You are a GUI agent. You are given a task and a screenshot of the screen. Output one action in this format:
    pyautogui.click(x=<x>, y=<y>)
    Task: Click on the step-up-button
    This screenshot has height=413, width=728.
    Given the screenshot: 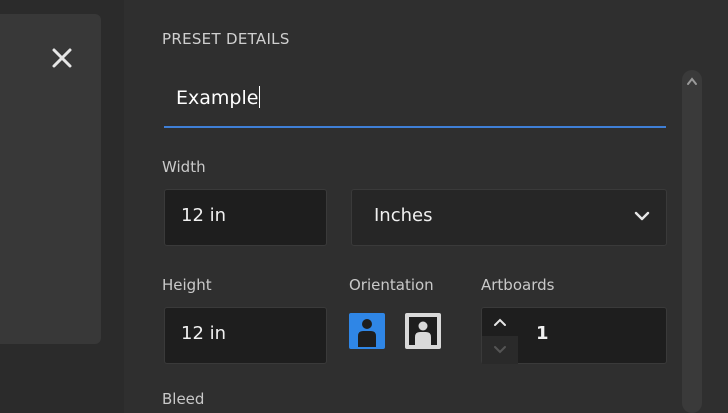 What is the action you would take?
    pyautogui.click(x=500, y=322)
    